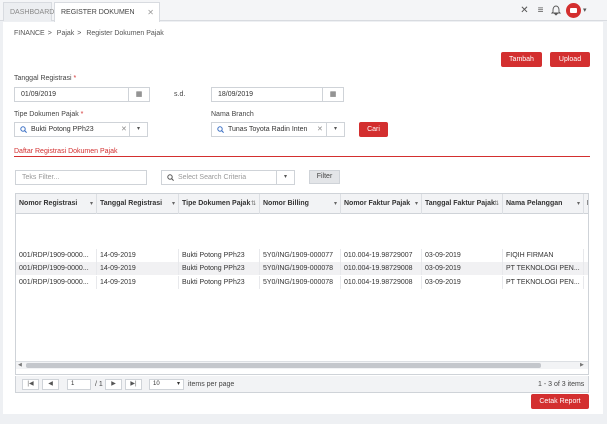 The width and height of the screenshot is (607, 424). Describe the element at coordinates (99, 384) in the screenshot. I see `page-count-label: / 1` at that location.